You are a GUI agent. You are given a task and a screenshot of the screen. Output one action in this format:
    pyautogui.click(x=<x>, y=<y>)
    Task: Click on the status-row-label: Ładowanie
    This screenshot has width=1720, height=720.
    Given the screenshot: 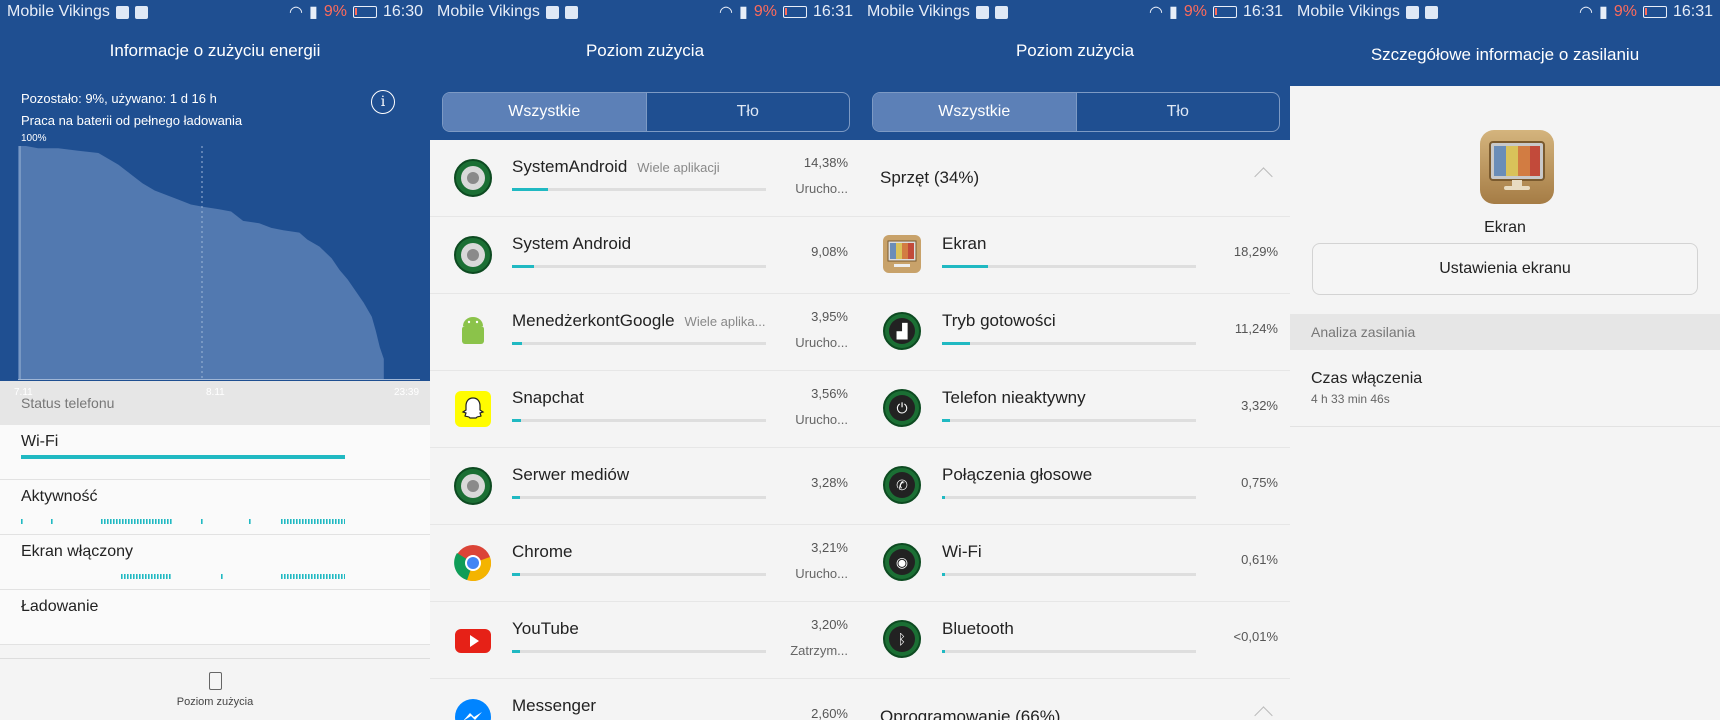 What is the action you would take?
    pyautogui.click(x=60, y=606)
    